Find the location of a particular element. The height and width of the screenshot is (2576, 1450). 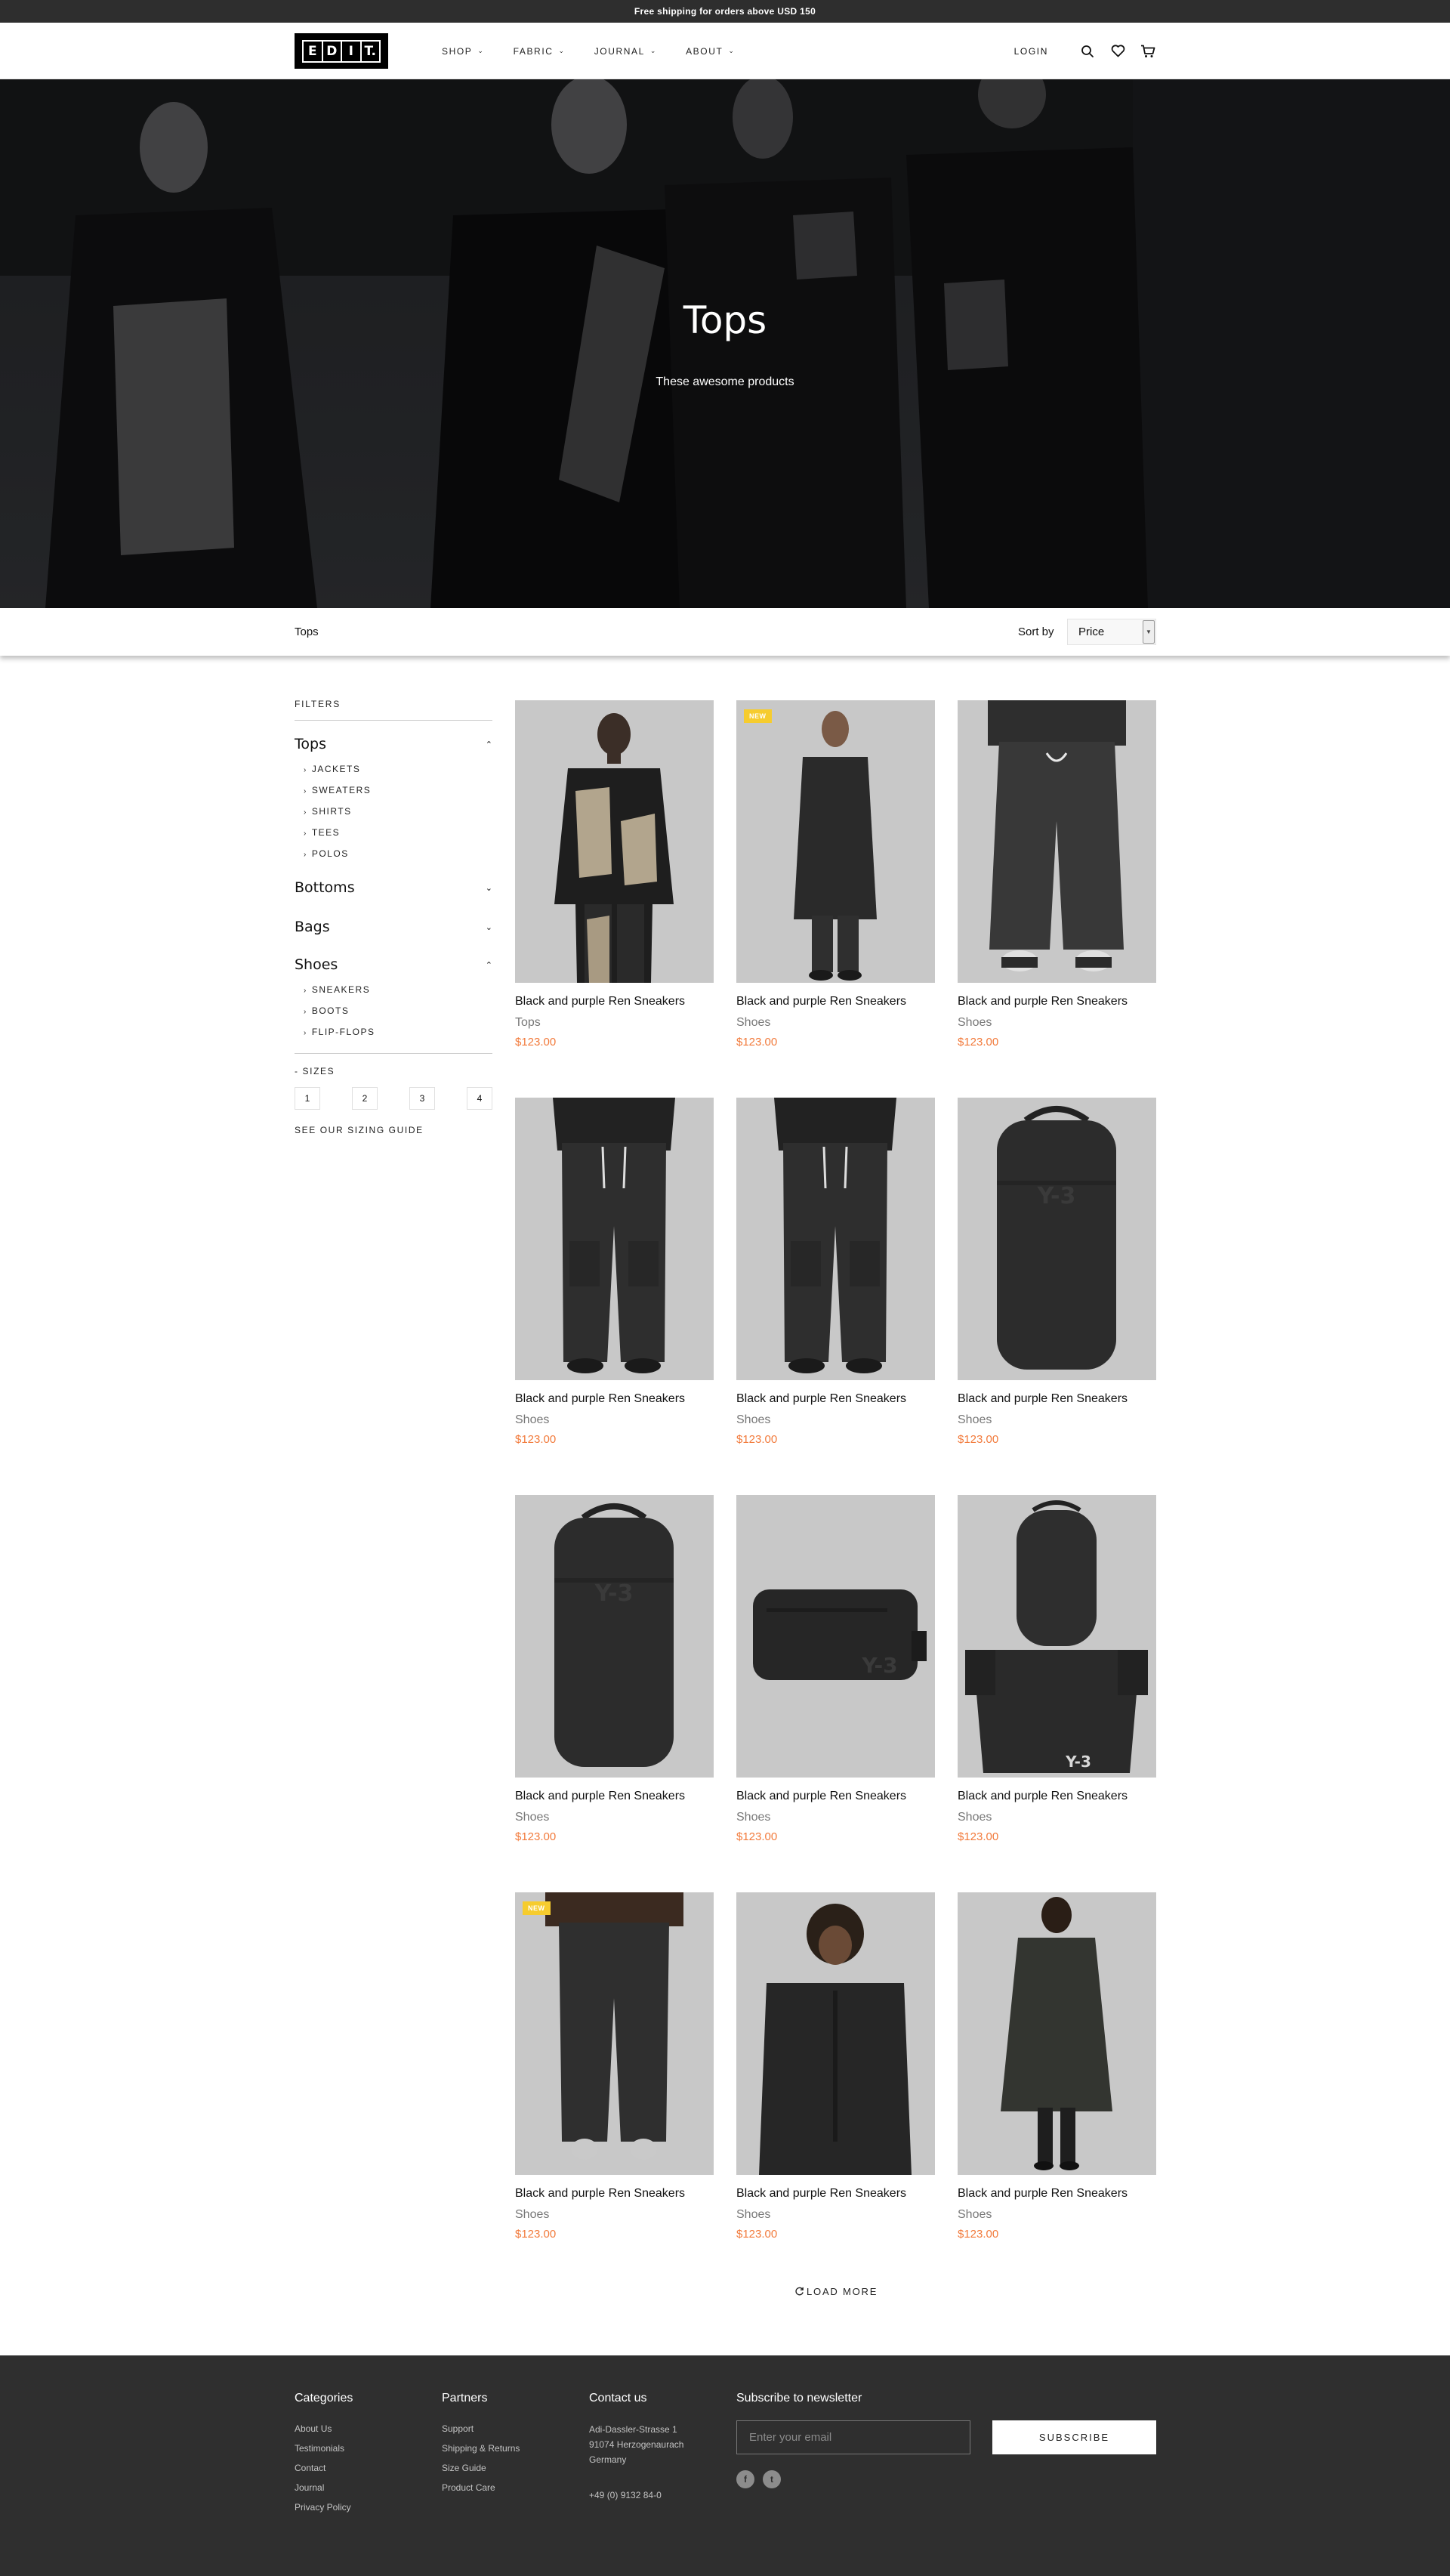

facebook-icon: f is located at coordinates (745, 2479).